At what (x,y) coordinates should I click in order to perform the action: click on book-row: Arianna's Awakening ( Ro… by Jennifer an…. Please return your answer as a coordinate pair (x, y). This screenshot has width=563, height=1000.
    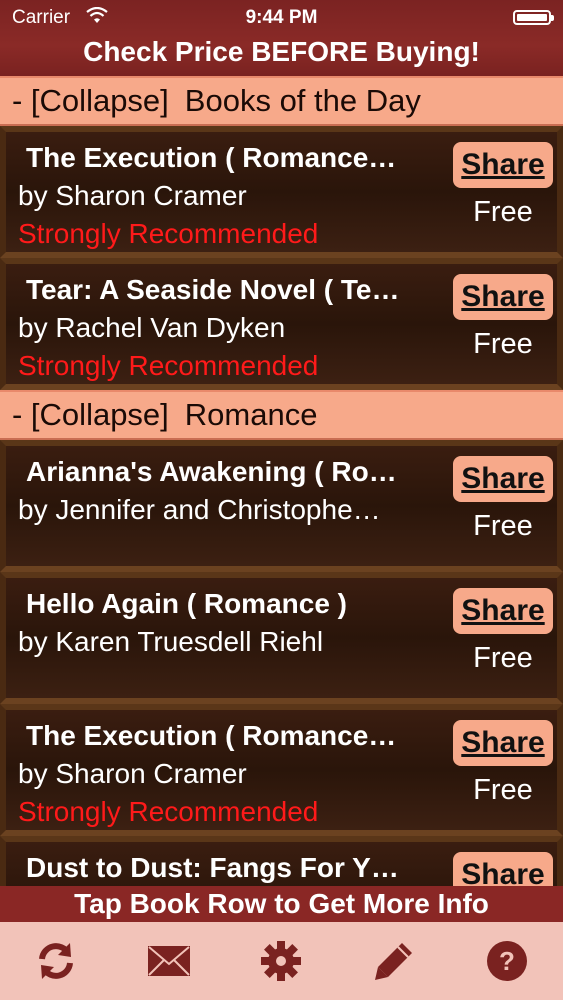
    Looking at the image, I should click on (281, 506).